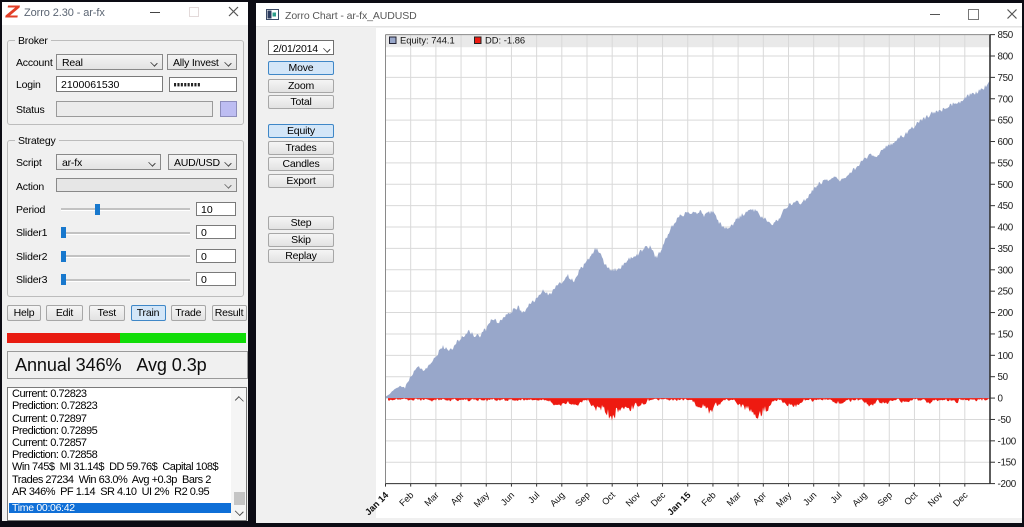 Image resolution: width=1024 pixels, height=527 pixels. I want to click on svg-text: 200, so click(1006, 313).